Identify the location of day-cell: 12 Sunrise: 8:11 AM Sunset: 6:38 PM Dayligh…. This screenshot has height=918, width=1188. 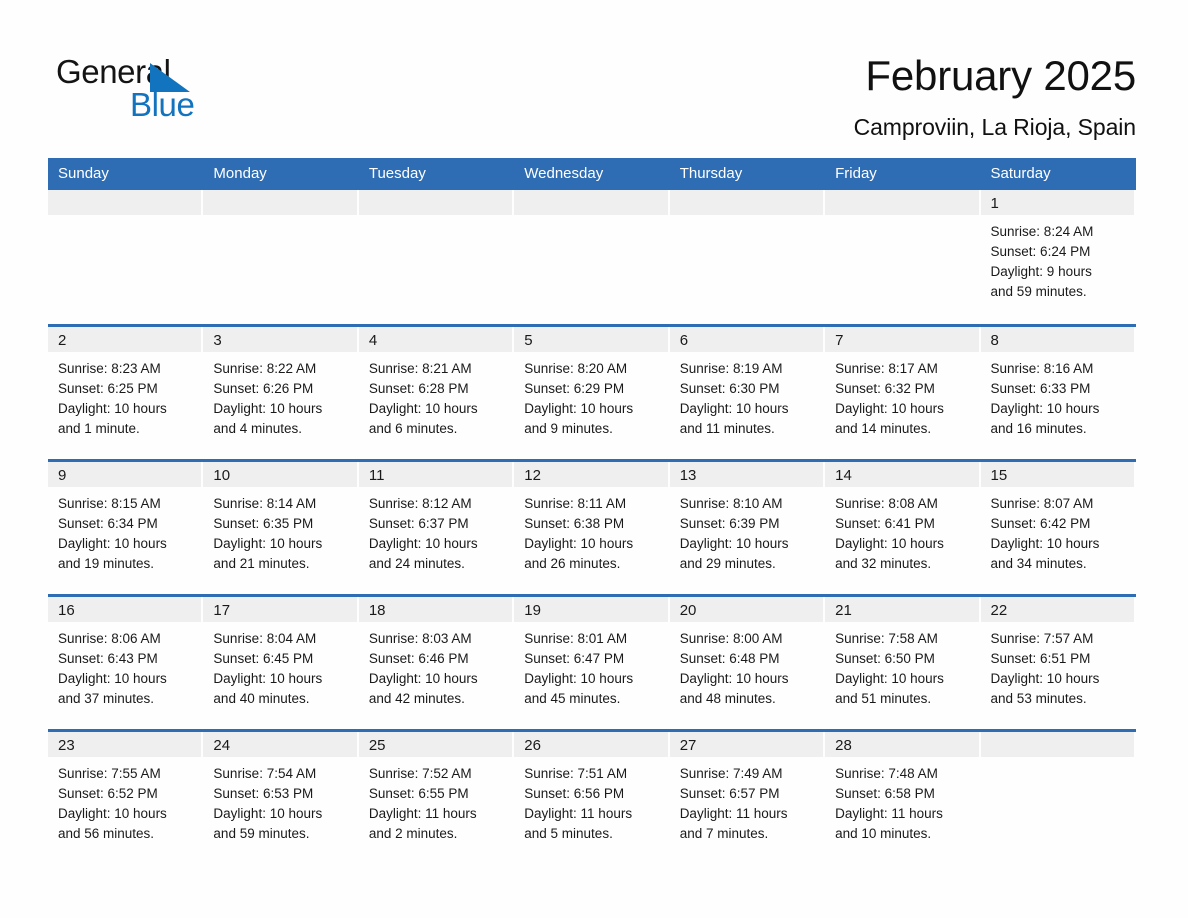
(592, 526).